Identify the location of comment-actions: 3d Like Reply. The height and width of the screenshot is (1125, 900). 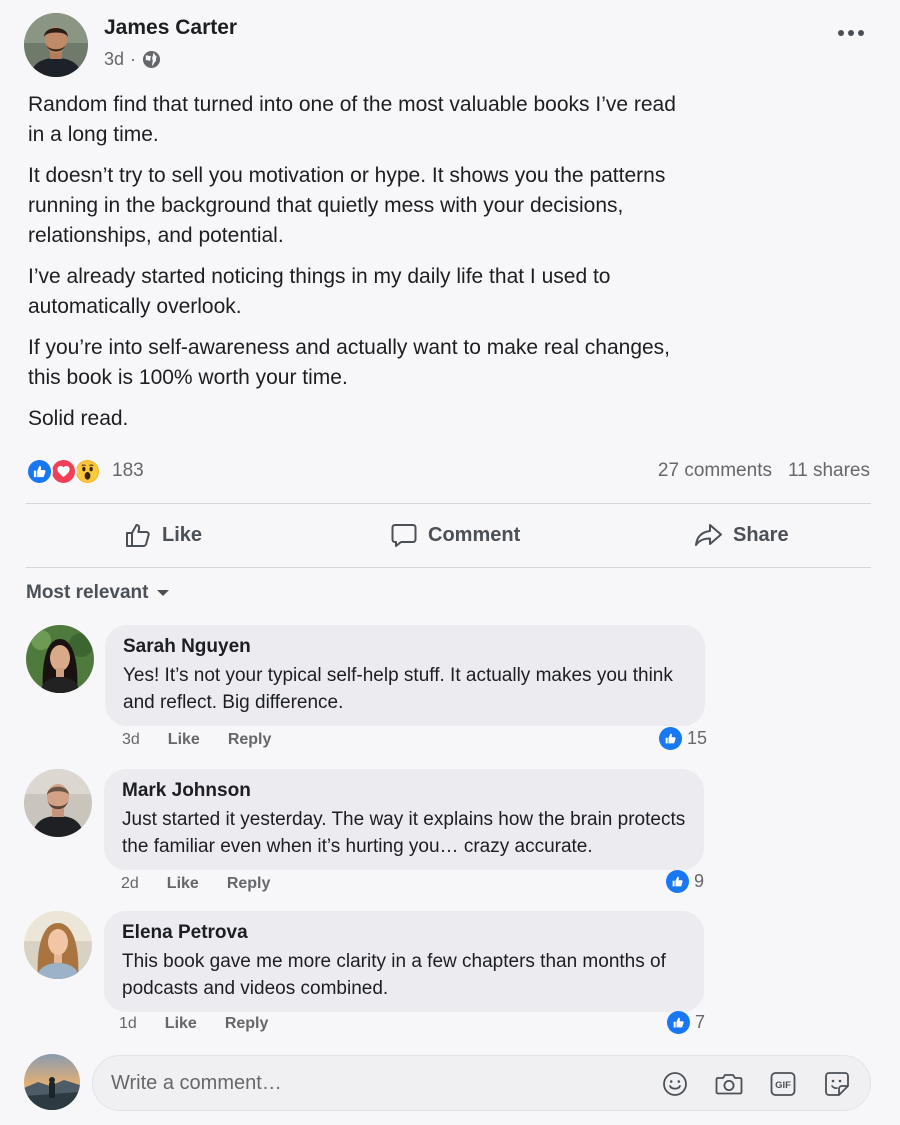
(196, 740).